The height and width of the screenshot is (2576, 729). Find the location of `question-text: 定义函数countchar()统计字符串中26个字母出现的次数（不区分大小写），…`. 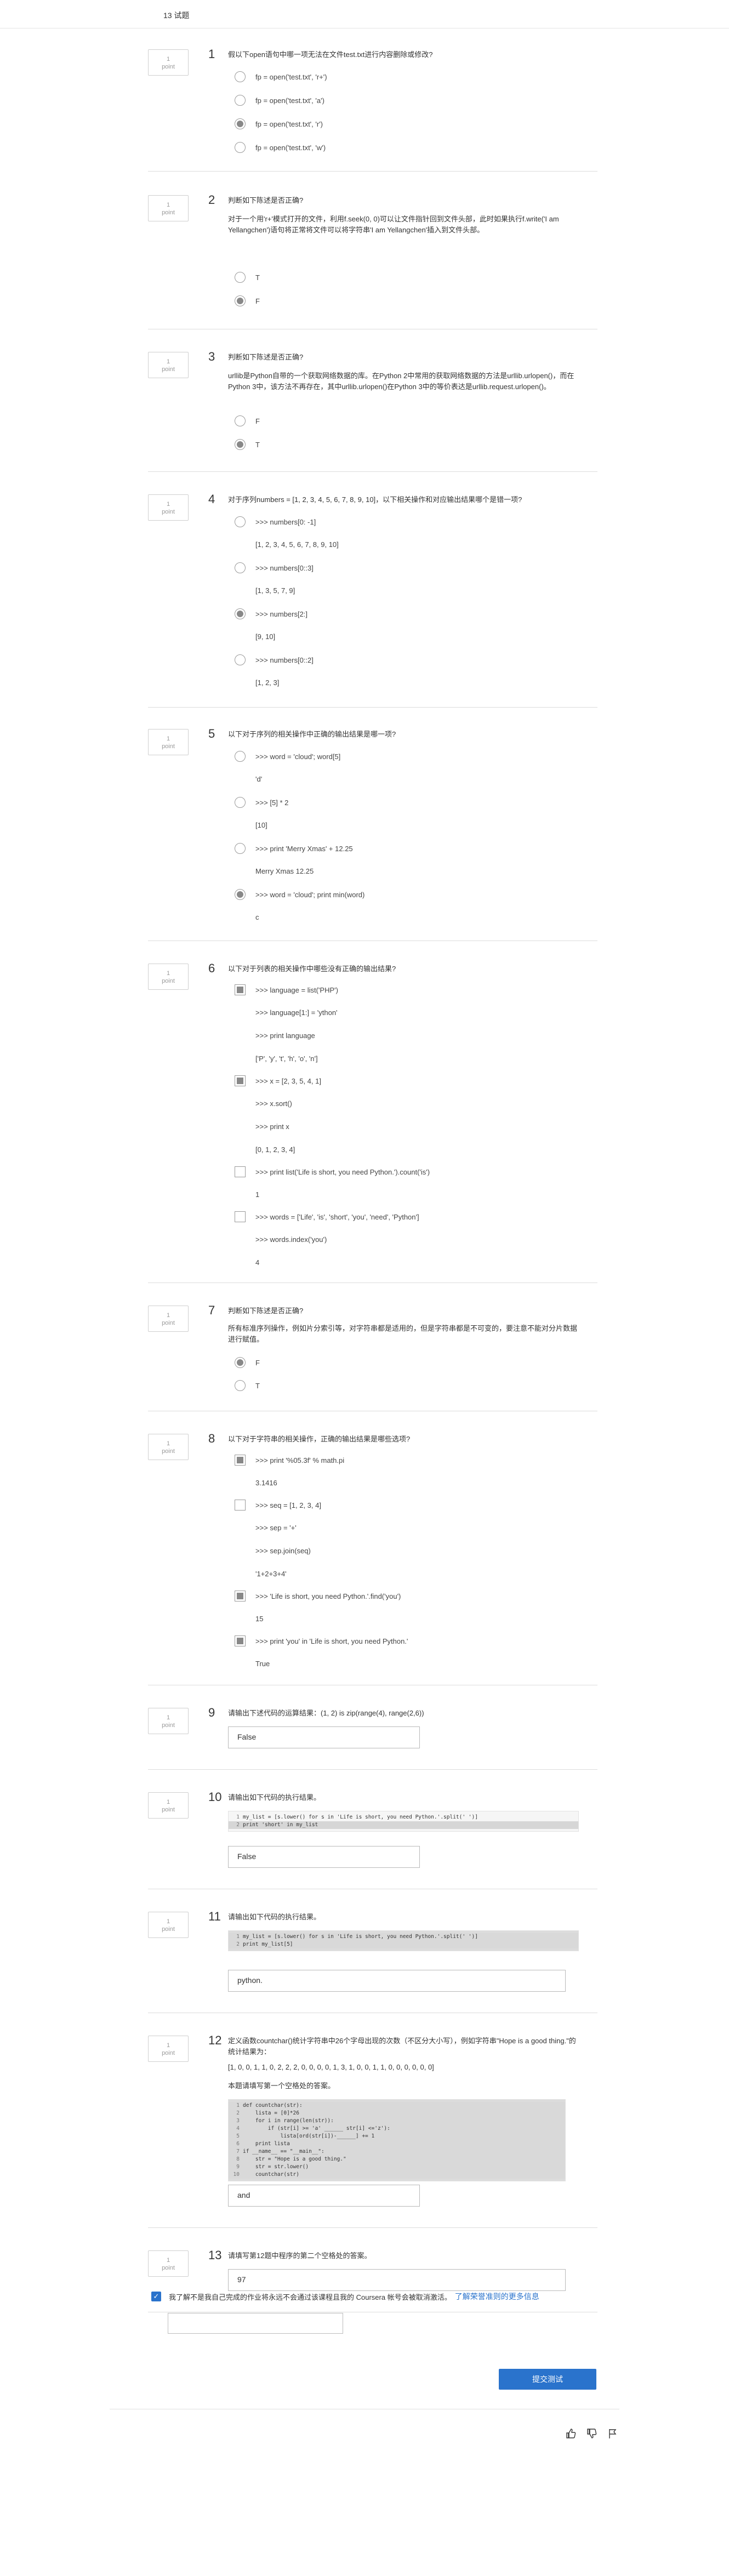

question-text: 定义函数countchar()统计字符串中26个字母出现的次数（不区分大小写），… is located at coordinates (402, 2046).